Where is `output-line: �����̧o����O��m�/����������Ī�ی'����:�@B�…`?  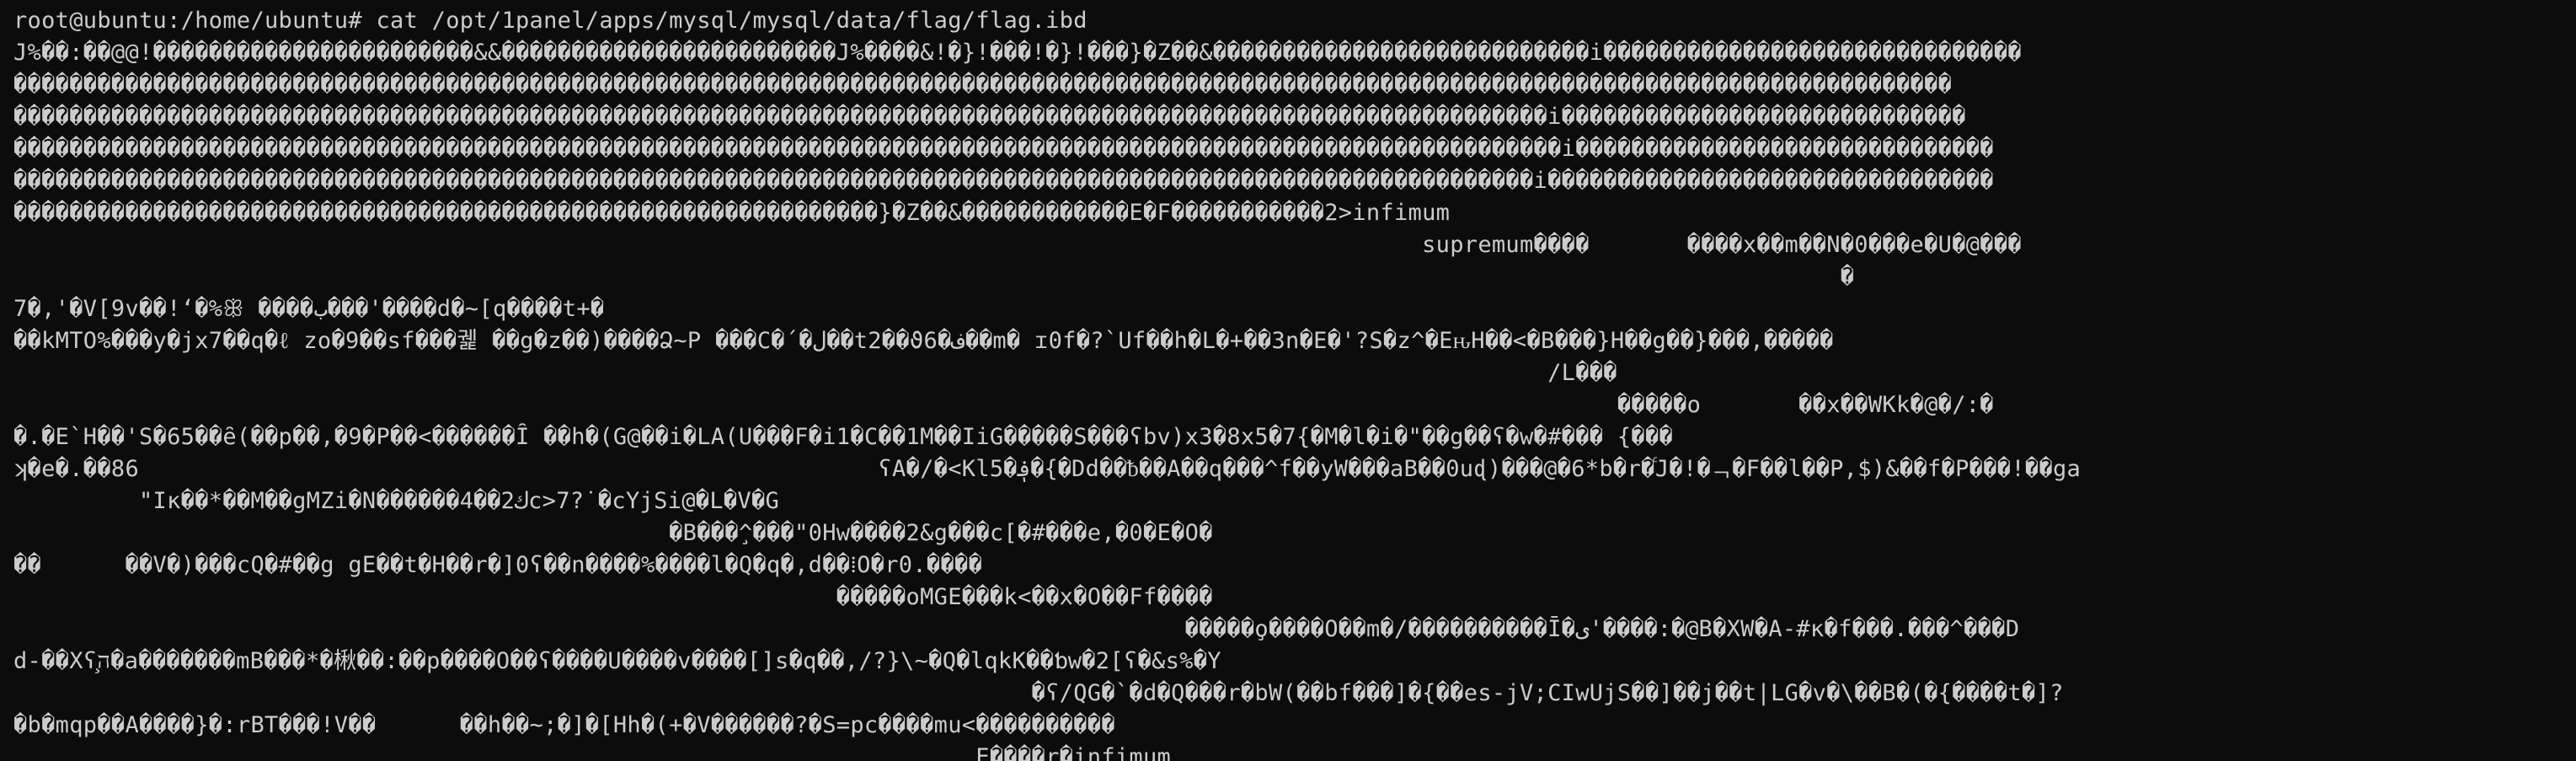 output-line: �����̧o����O��m�/����������Ī�ی'����:�@B�… is located at coordinates (1016, 629).